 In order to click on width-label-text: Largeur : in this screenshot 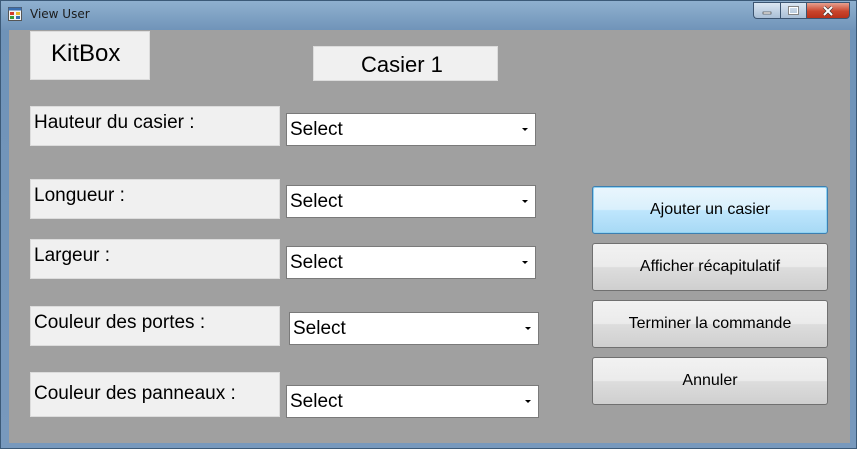, I will do `click(72, 255)`.